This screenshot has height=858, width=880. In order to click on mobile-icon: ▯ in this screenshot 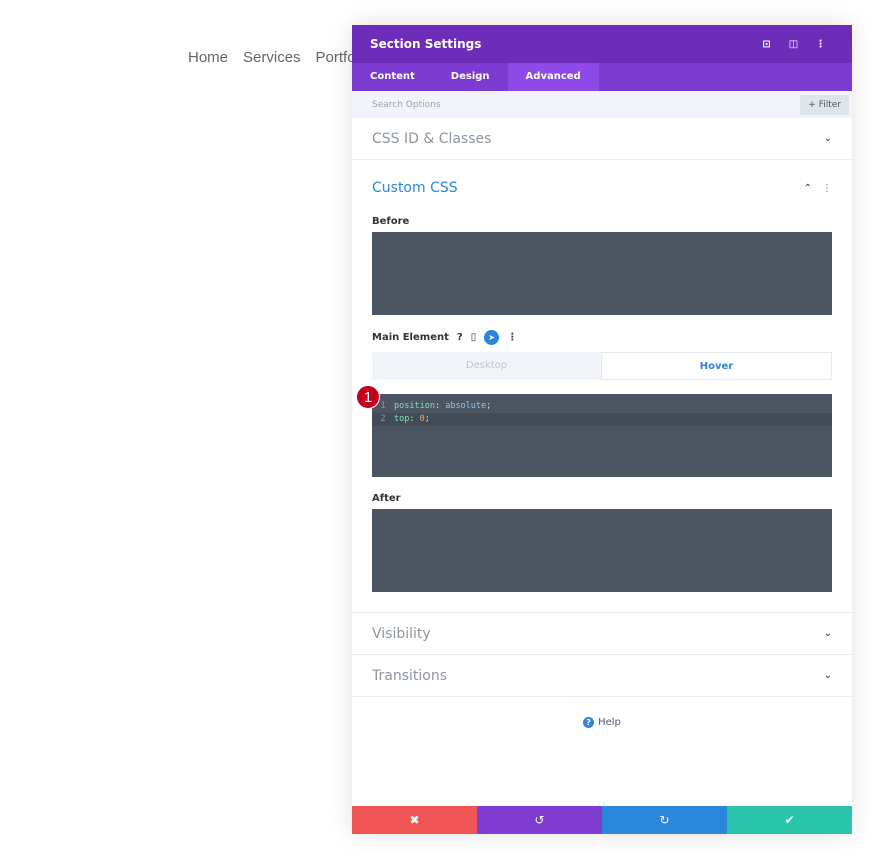, I will do `click(474, 337)`.